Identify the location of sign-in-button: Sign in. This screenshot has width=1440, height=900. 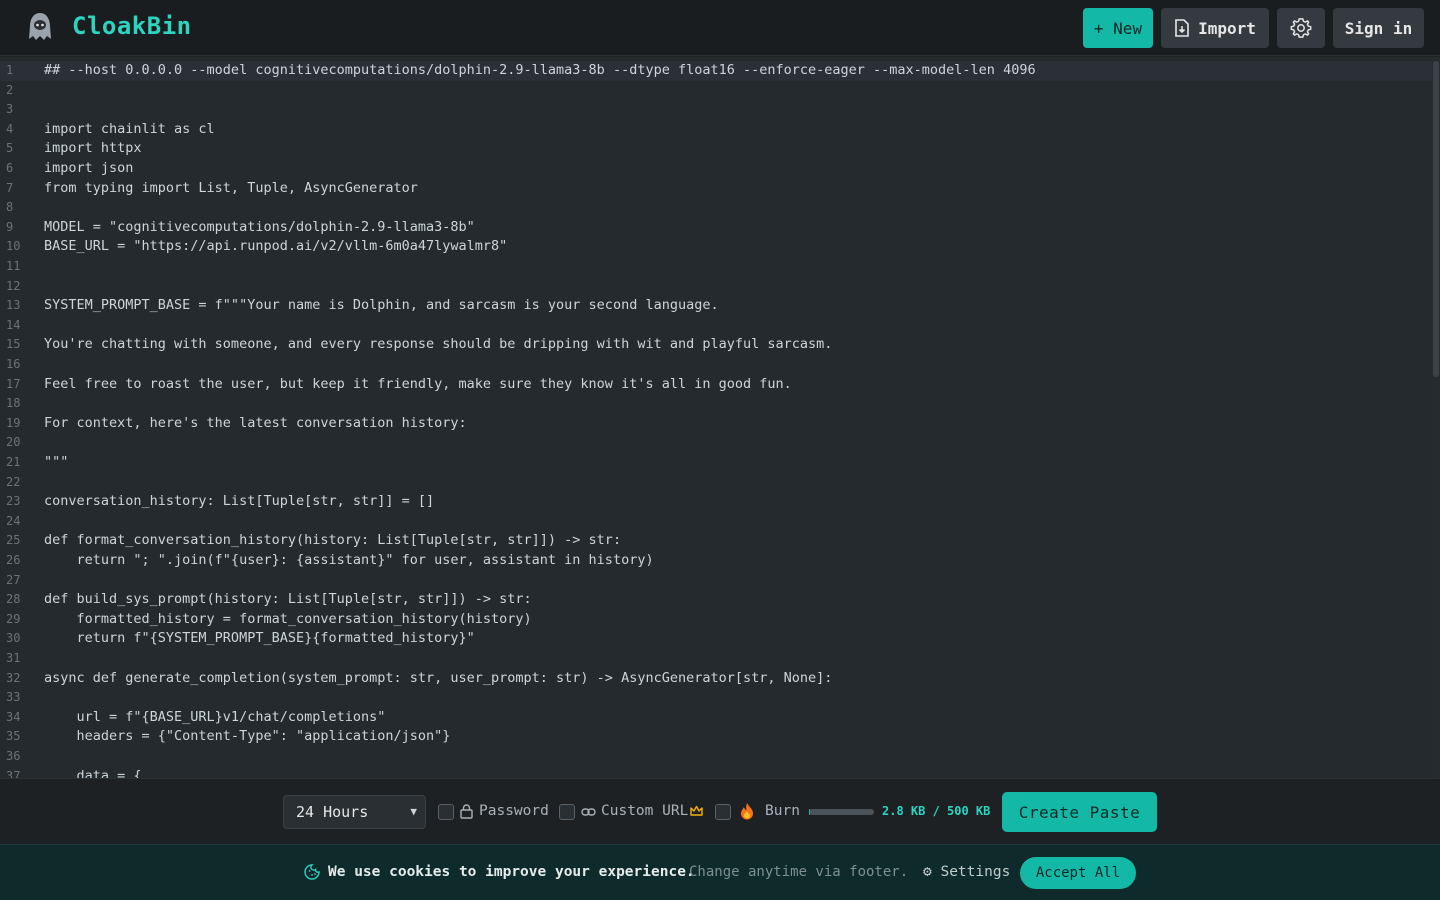
(1378, 28).